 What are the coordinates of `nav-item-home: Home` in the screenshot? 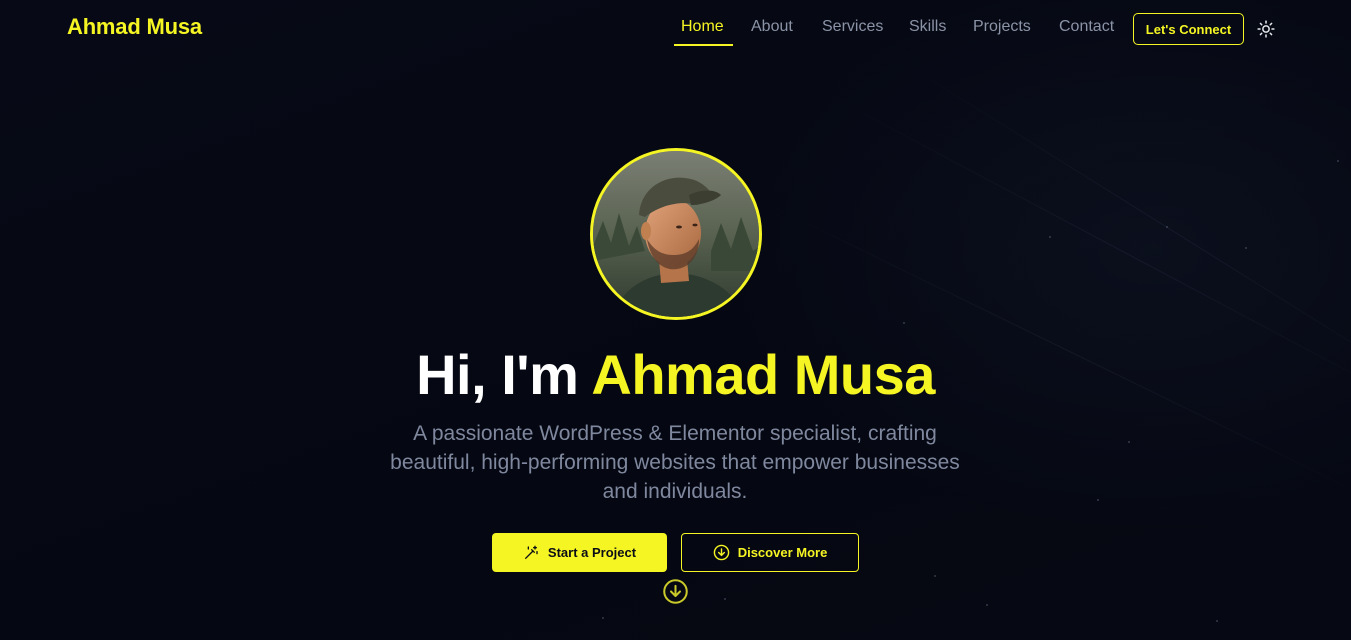 It's located at (702, 27).